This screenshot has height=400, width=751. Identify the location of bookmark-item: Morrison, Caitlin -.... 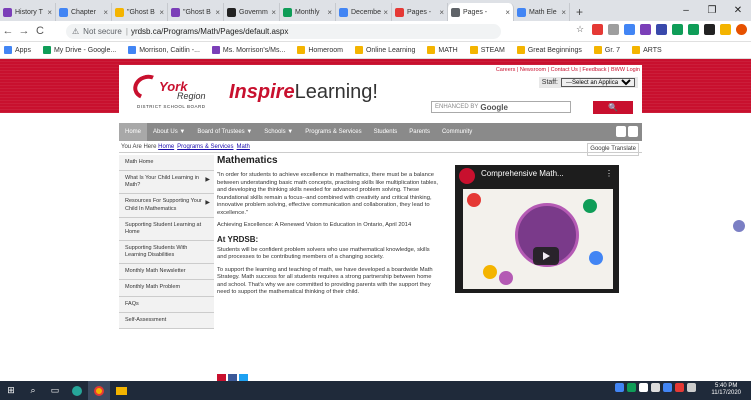
(164, 50).